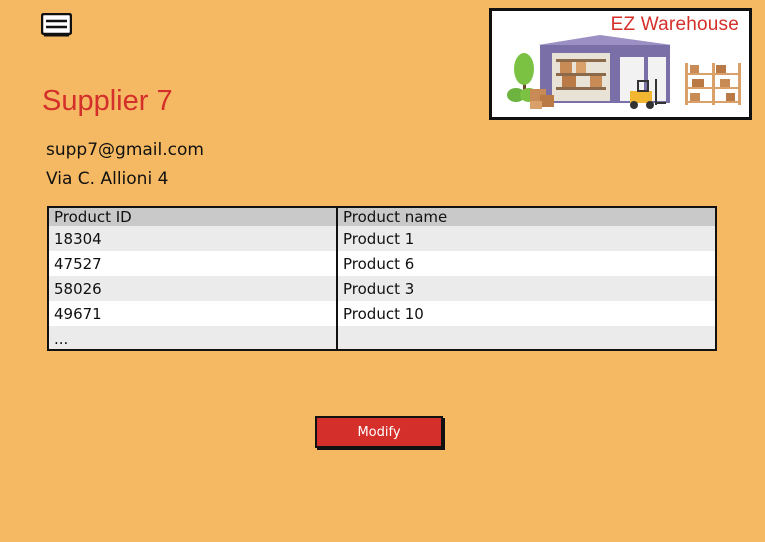 The height and width of the screenshot is (542, 765). What do you see at coordinates (526, 288) in the screenshot?
I see `product-name-cell: Product 3` at bounding box center [526, 288].